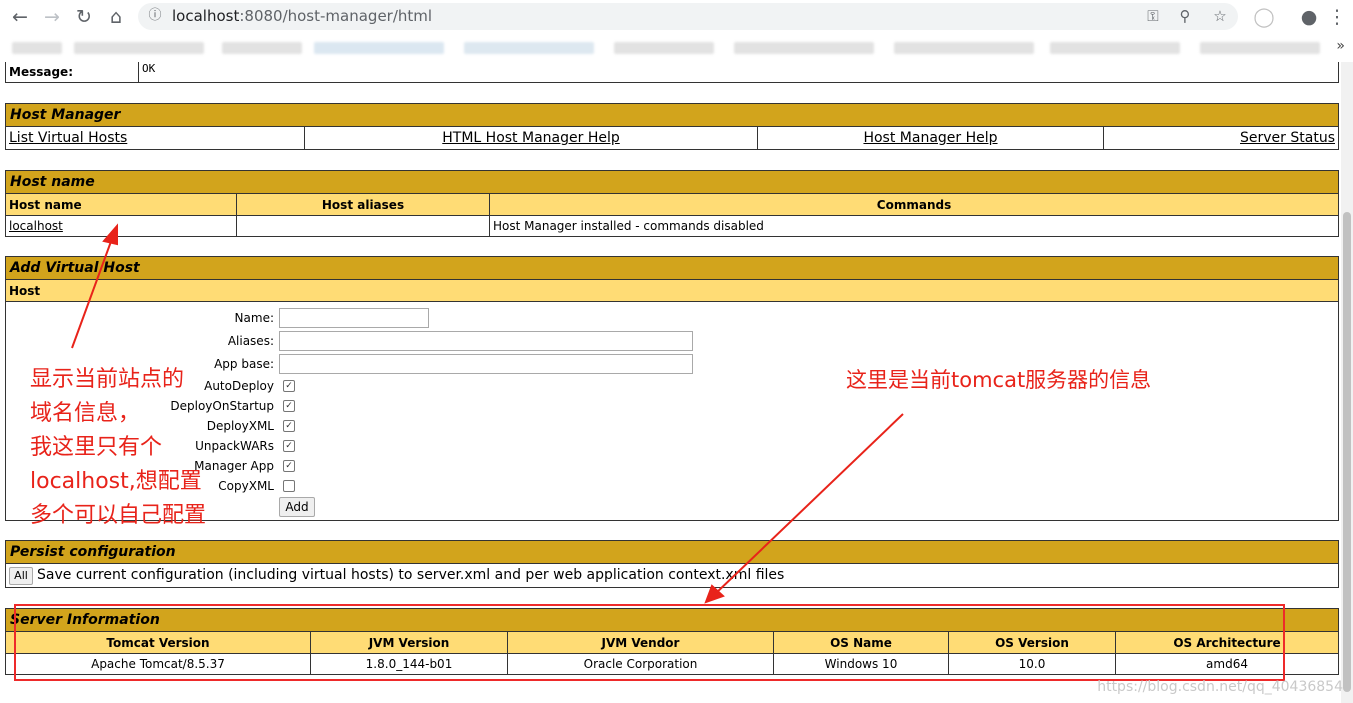 Image resolution: width=1353 pixels, height=703 pixels. Describe the element at coordinates (110, 234) in the screenshot. I see `arrow-head-left` at that location.